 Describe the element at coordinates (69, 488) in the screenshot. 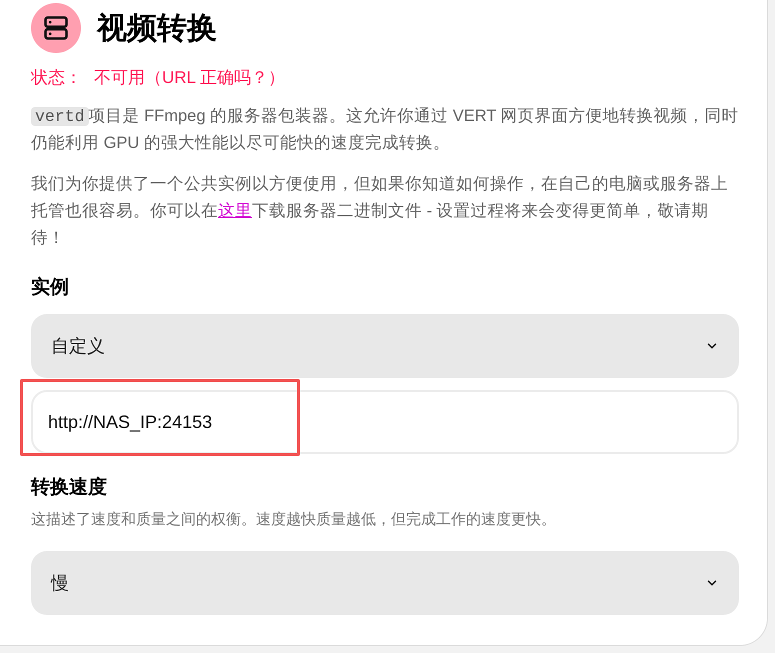

I see `speed-heading: 转换速度` at that location.